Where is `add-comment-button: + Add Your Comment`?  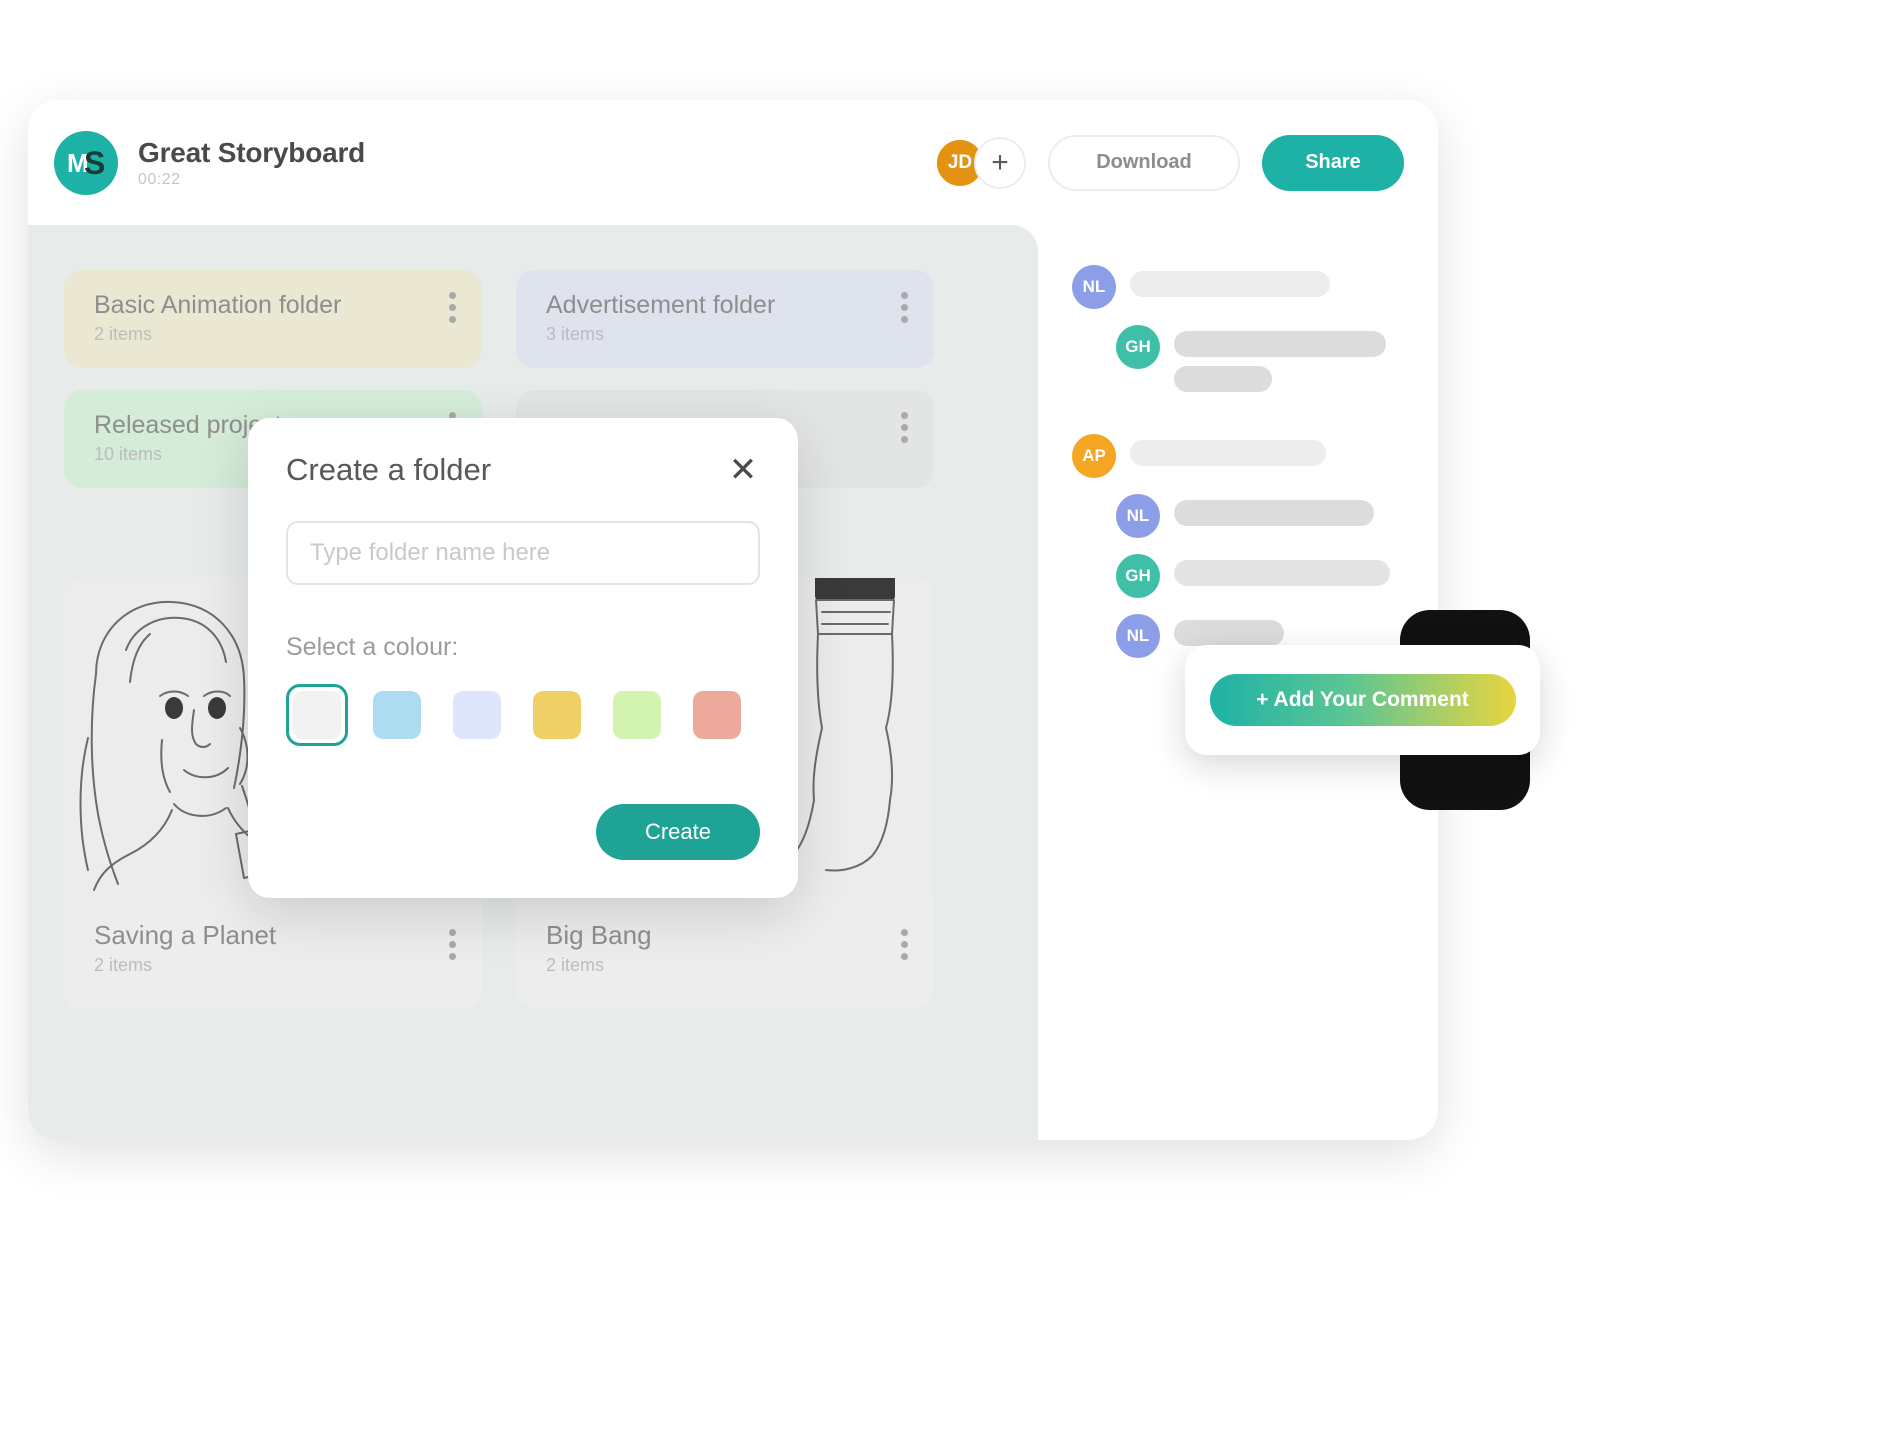
add-comment-button: + Add Your Comment is located at coordinates (1362, 700).